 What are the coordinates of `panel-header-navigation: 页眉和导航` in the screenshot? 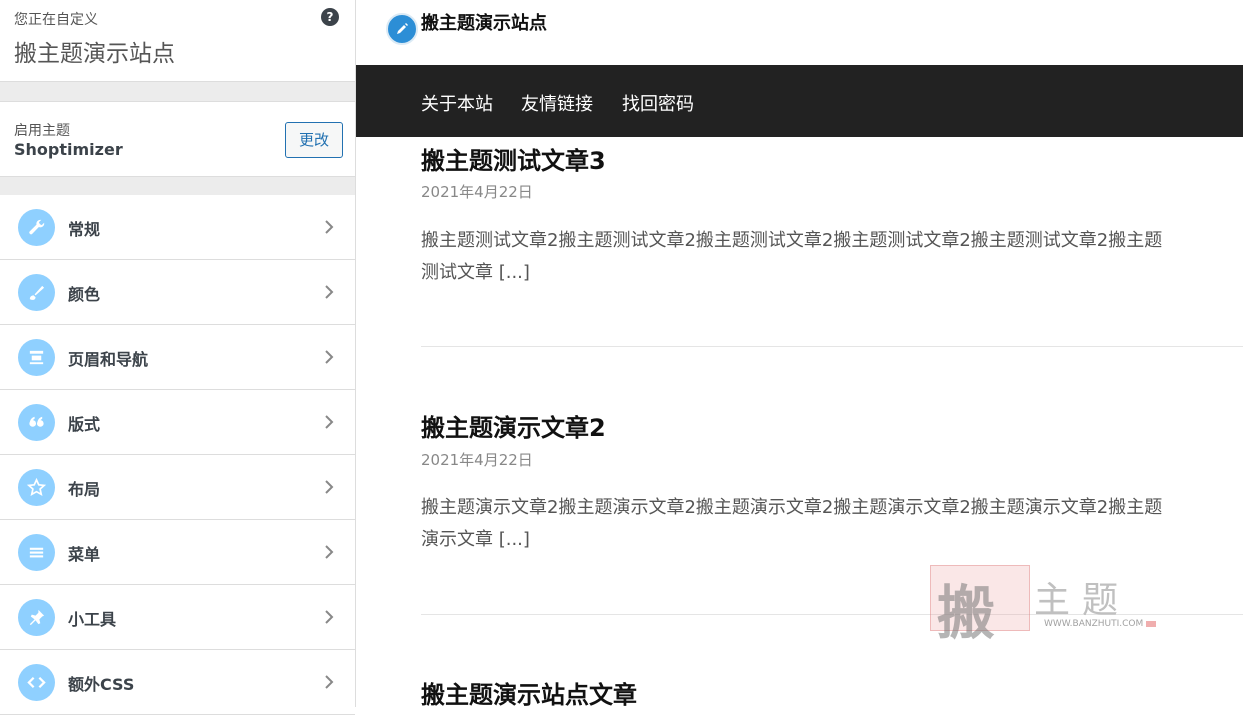 It's located at (177, 357).